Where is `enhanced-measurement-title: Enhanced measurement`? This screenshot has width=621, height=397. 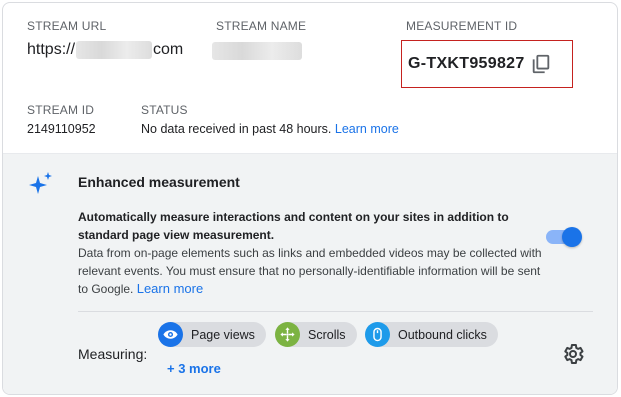
enhanced-measurement-title: Enhanced measurement is located at coordinates (159, 182).